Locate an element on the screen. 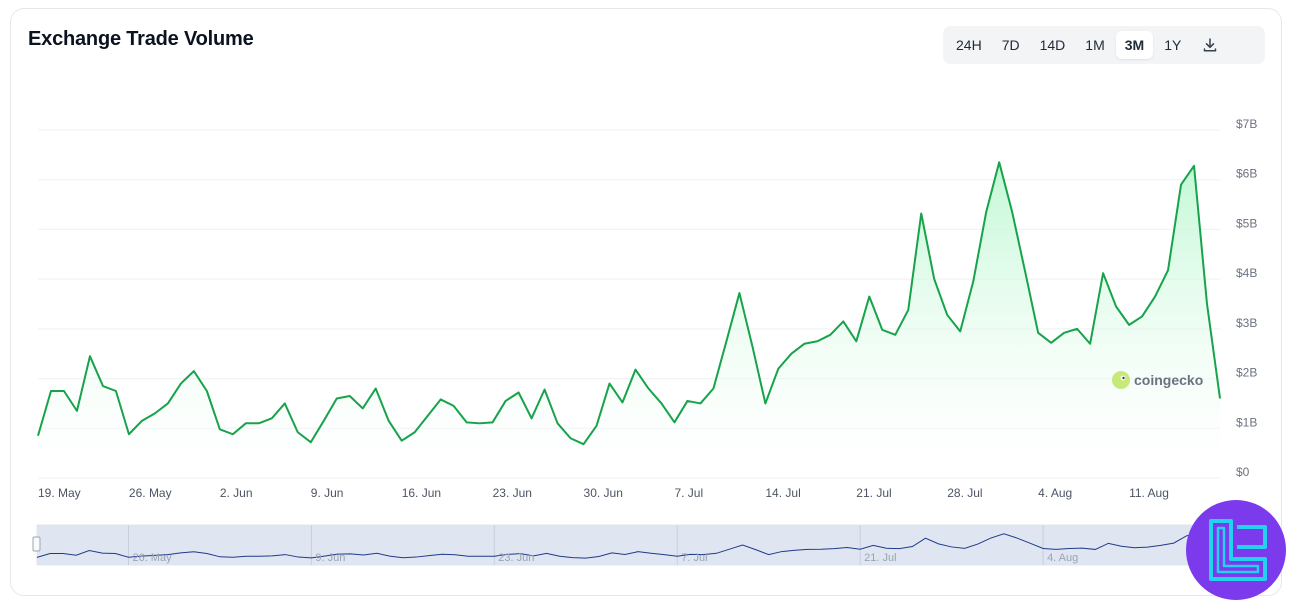 Image resolution: width=1294 pixels, height=608 pixels. navigator: 26. May 9. Jun 23. Jun 7. Jul 21. Jul 4. Aug is located at coordinates (629, 545).